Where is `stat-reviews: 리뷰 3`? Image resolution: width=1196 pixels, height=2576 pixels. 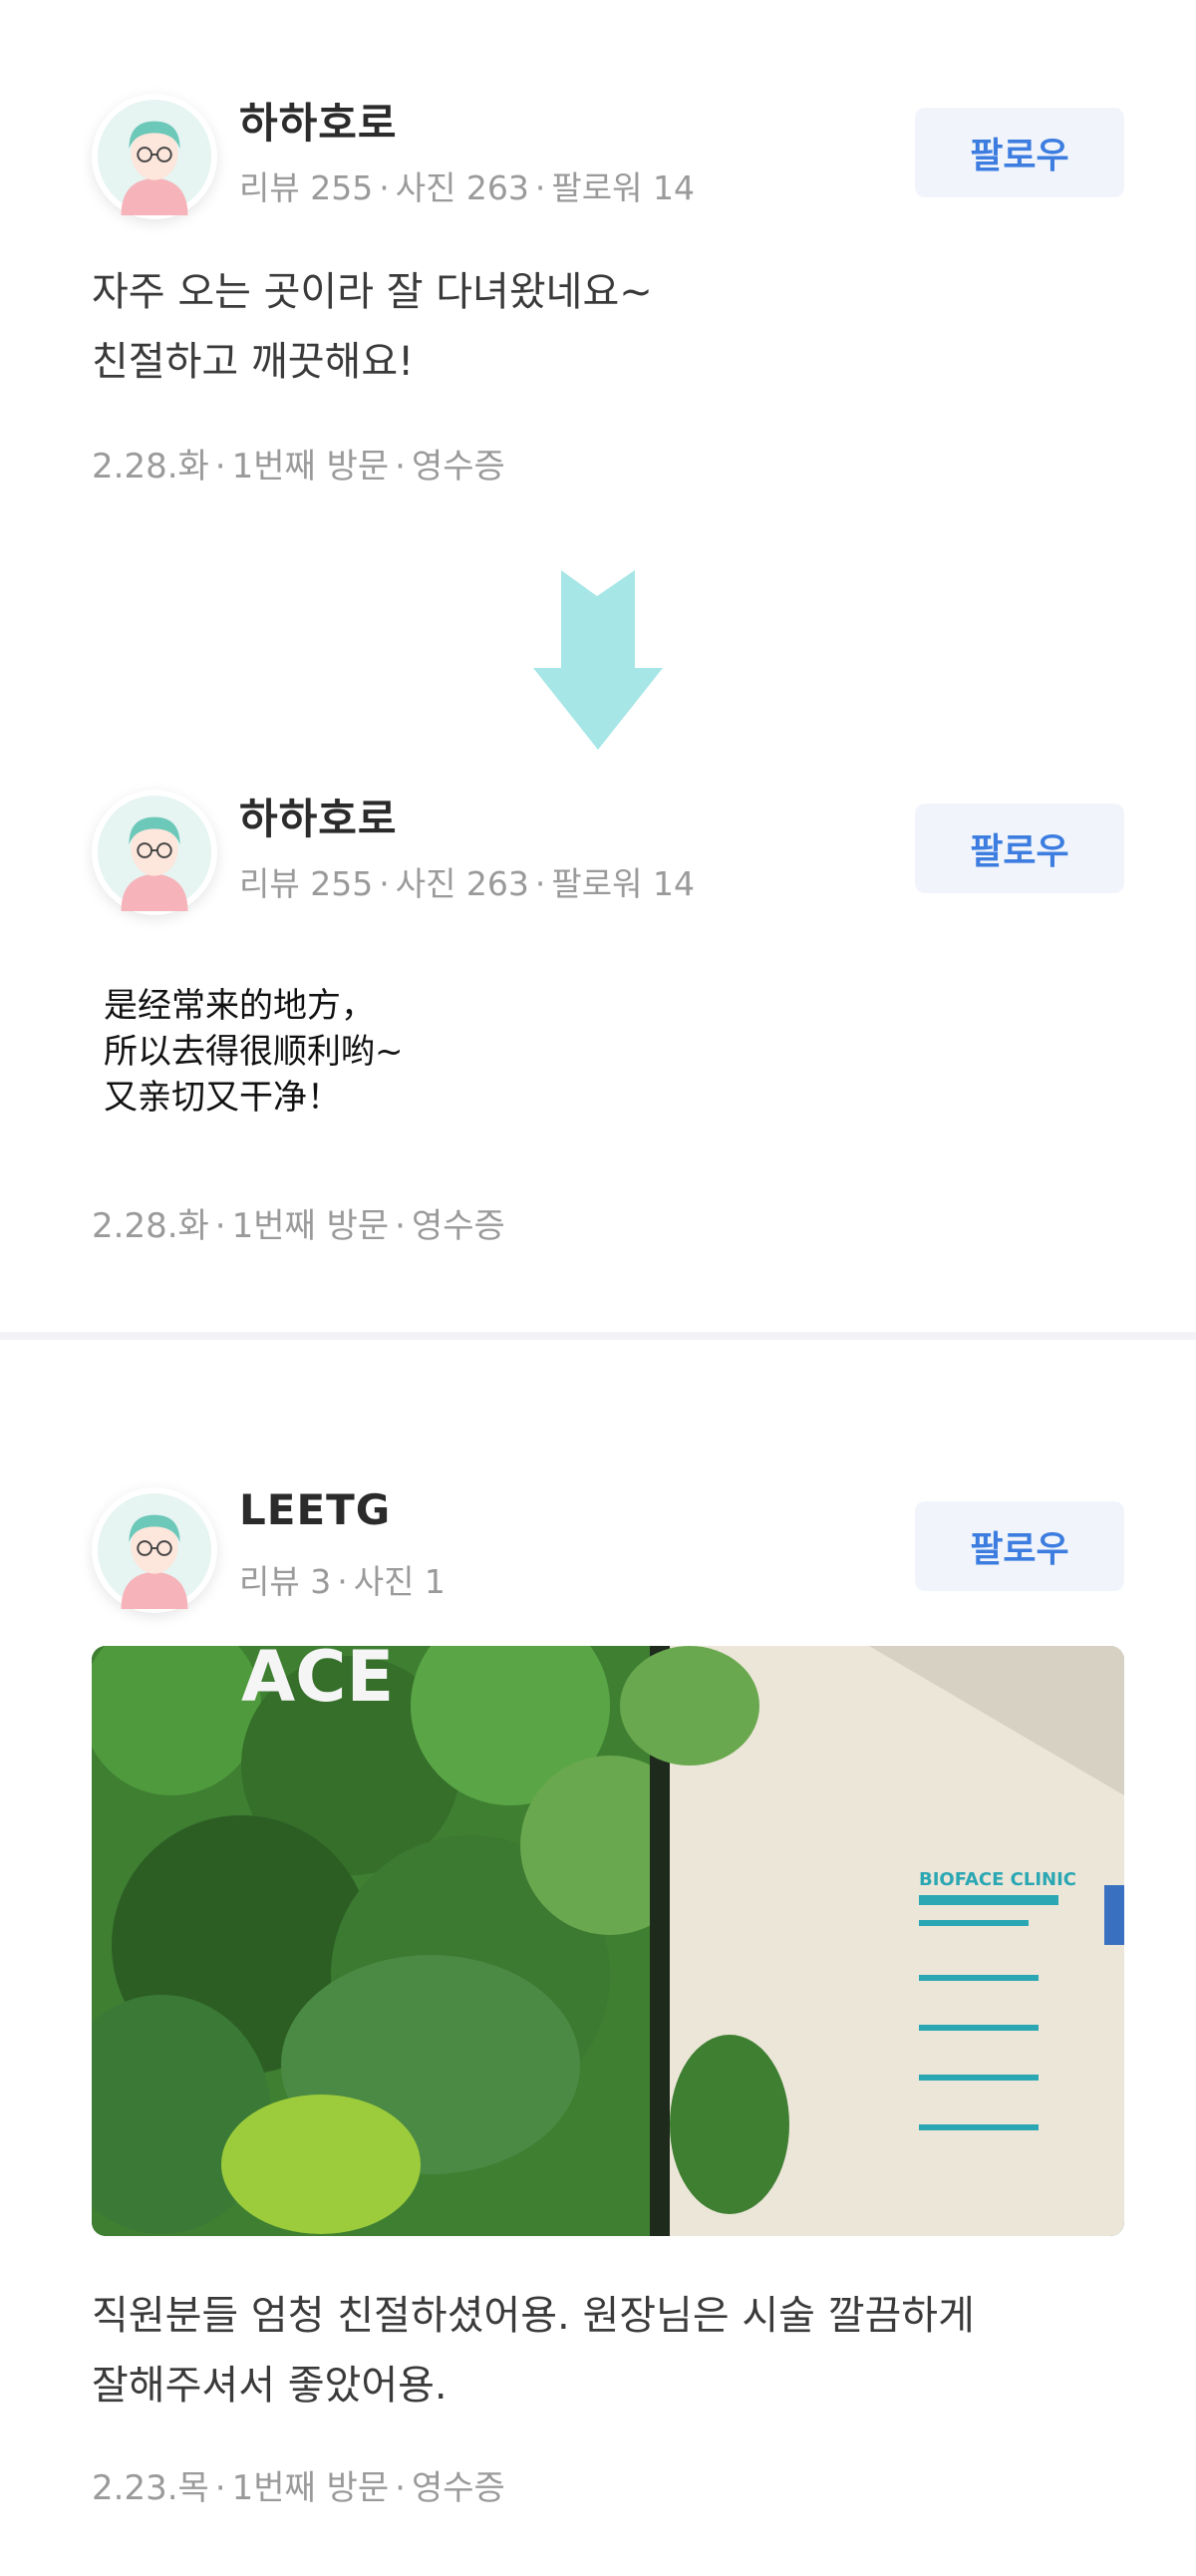 stat-reviews: 리뷰 3 is located at coordinates (285, 1581).